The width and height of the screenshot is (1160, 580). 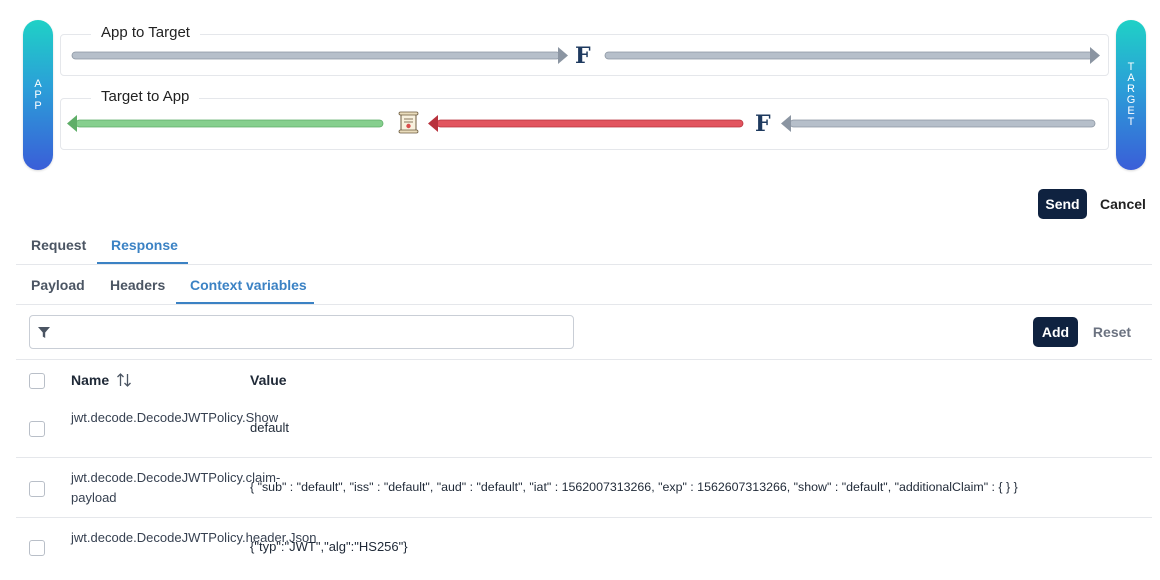 I want to click on tab-context-variables: Context variables, so click(x=248, y=285).